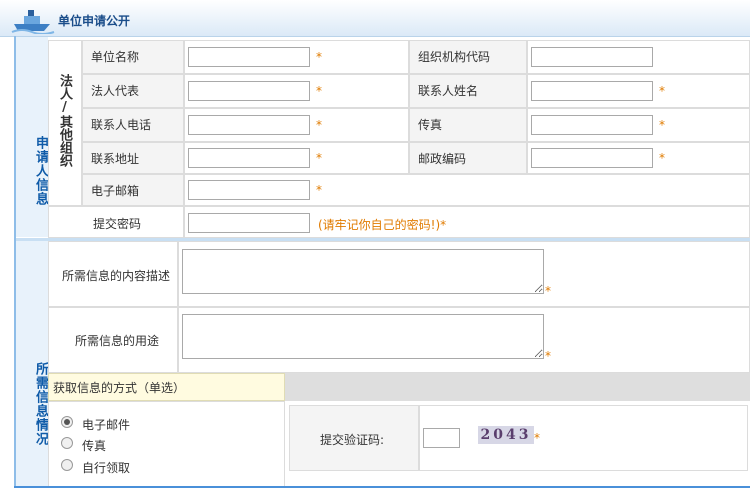 The image size is (750, 488). I want to click on ship-icon, so click(33, 22).